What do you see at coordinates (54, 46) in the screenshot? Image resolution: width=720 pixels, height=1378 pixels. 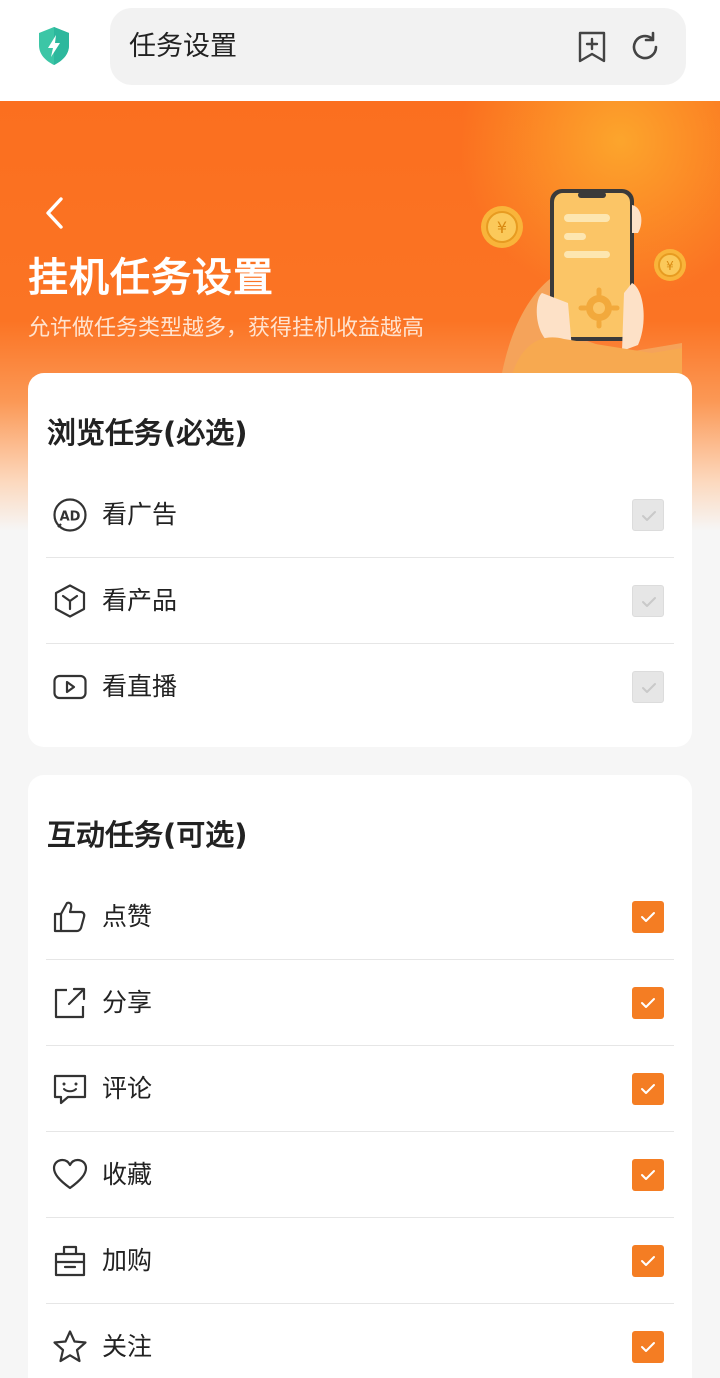 I see `security-shield-icon` at bounding box center [54, 46].